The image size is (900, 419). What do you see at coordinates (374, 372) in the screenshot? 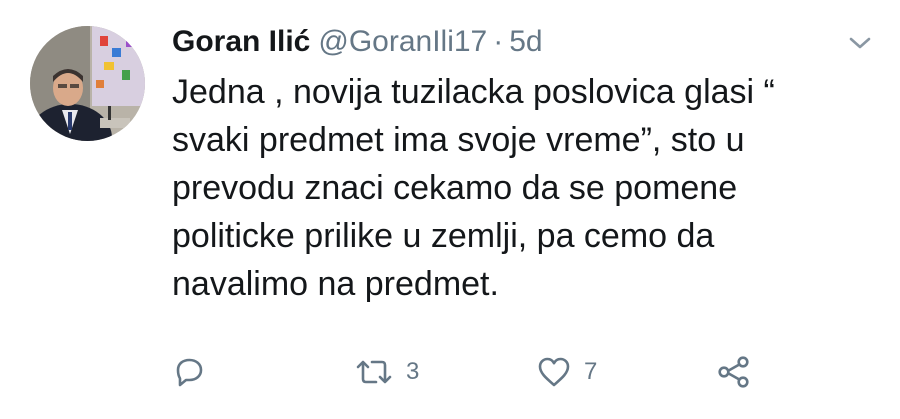
I see `retweet-icon` at bounding box center [374, 372].